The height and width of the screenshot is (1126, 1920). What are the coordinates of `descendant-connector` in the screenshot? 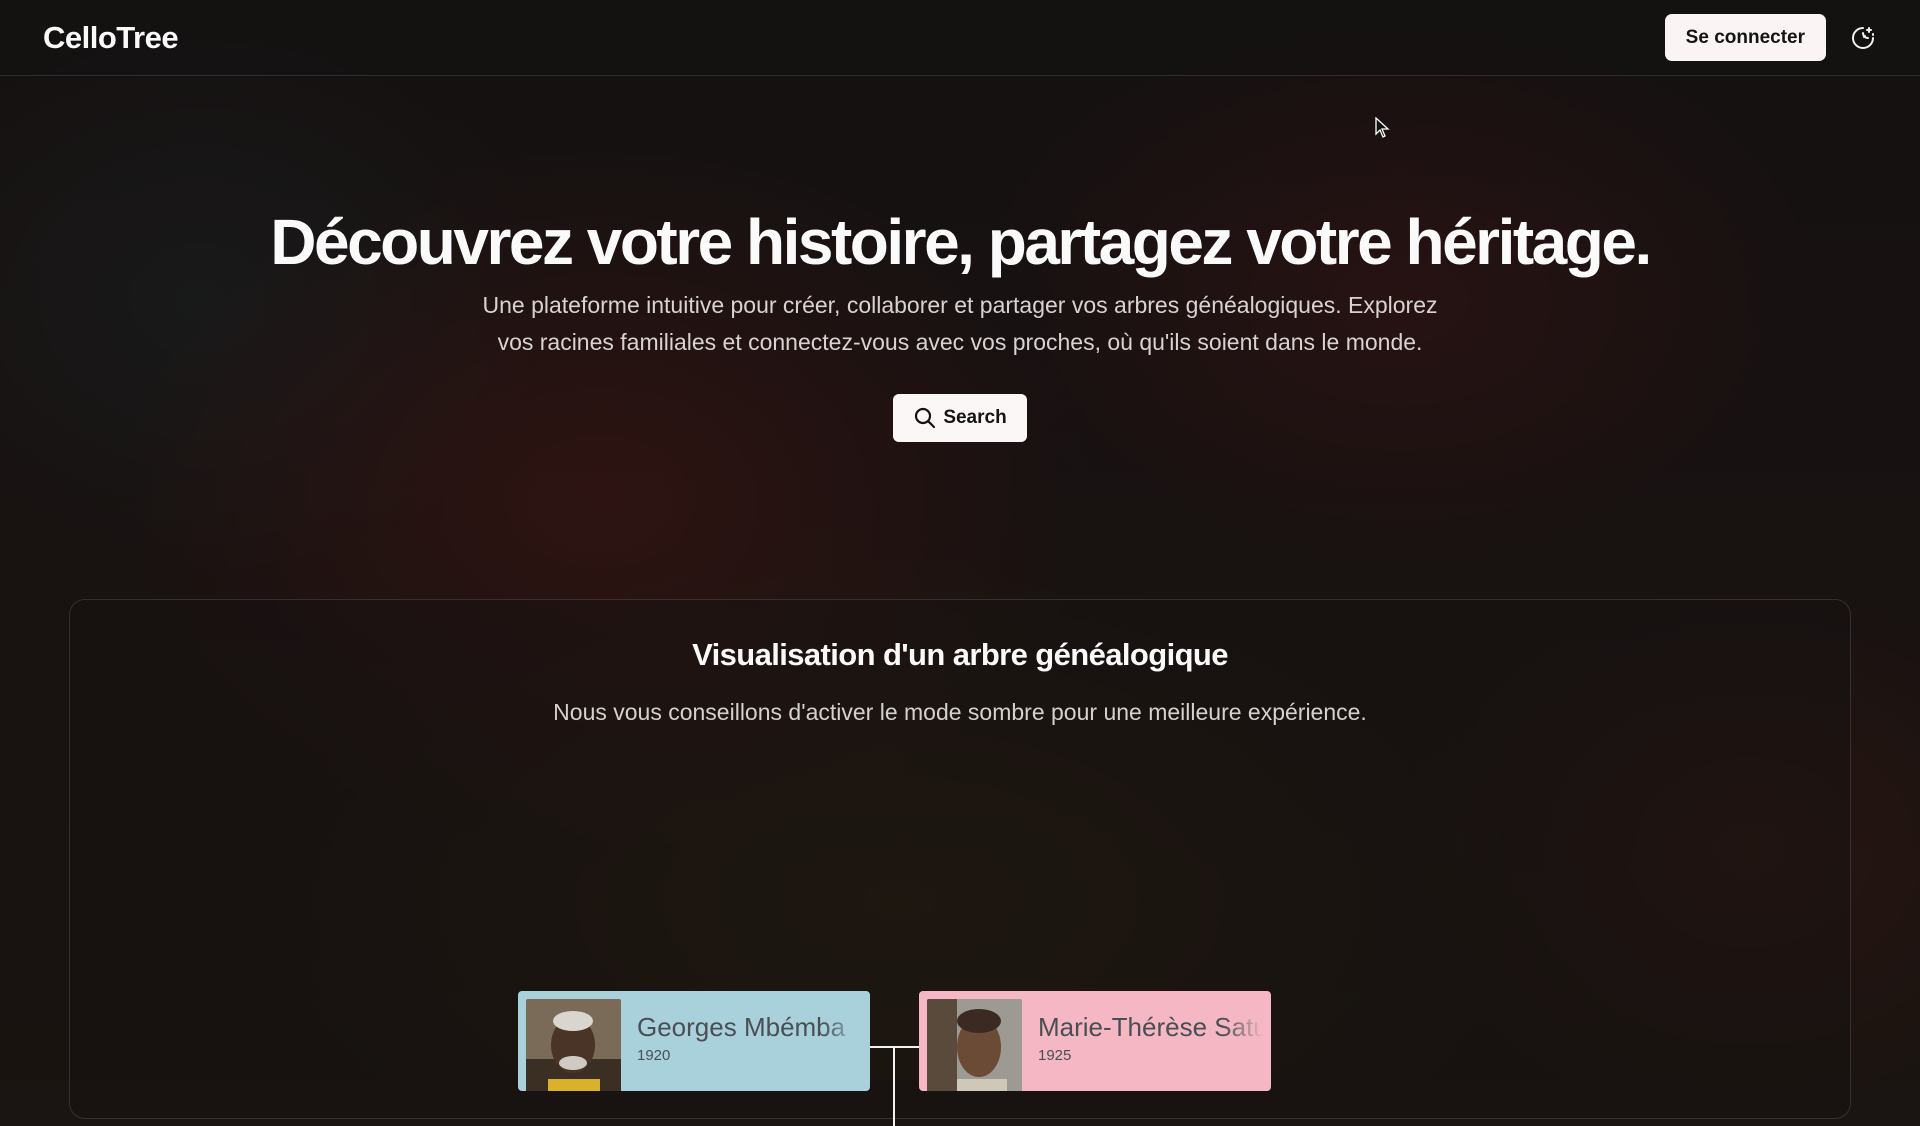 It's located at (894, 1086).